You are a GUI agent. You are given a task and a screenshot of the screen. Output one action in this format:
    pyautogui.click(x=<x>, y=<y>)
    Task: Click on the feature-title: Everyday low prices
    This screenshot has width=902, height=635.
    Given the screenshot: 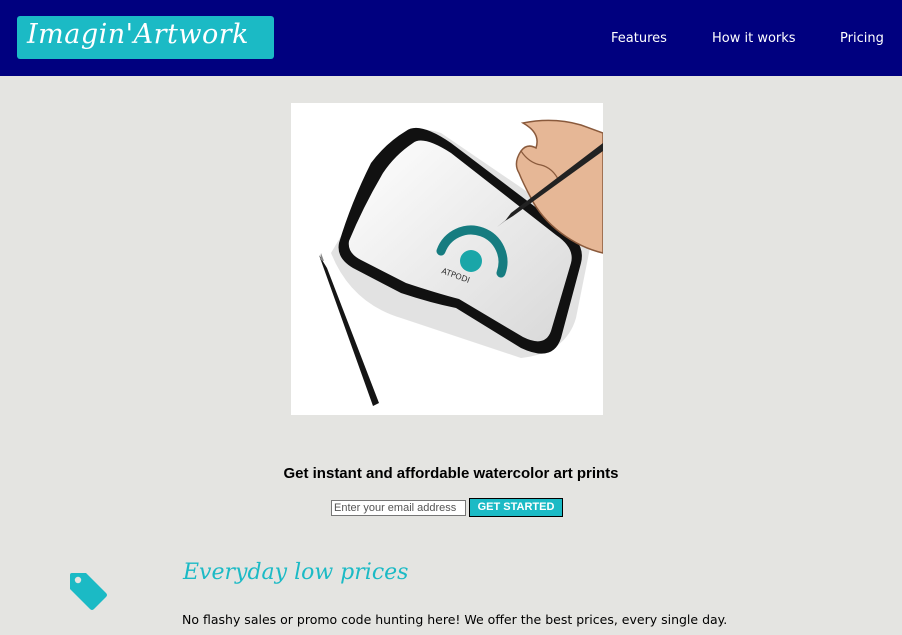 What is the action you would take?
    pyautogui.click(x=296, y=572)
    